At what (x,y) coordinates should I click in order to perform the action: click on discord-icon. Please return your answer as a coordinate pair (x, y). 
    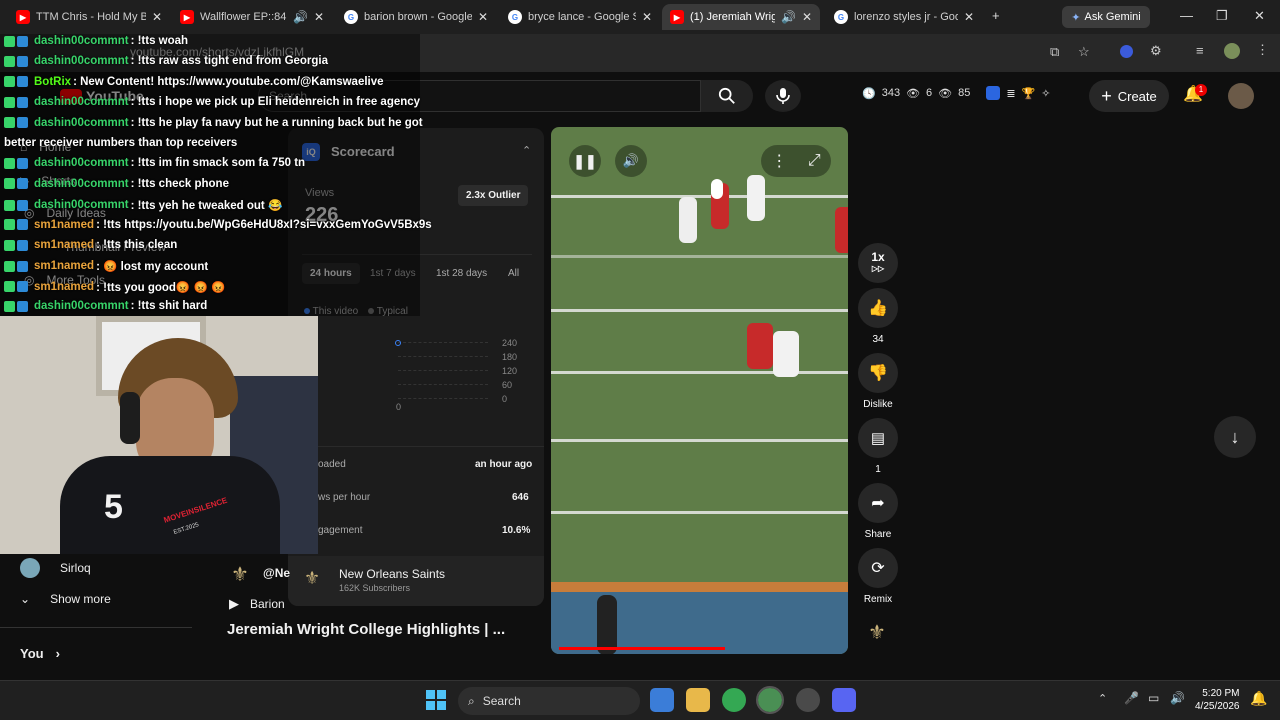
    Looking at the image, I should click on (844, 700).